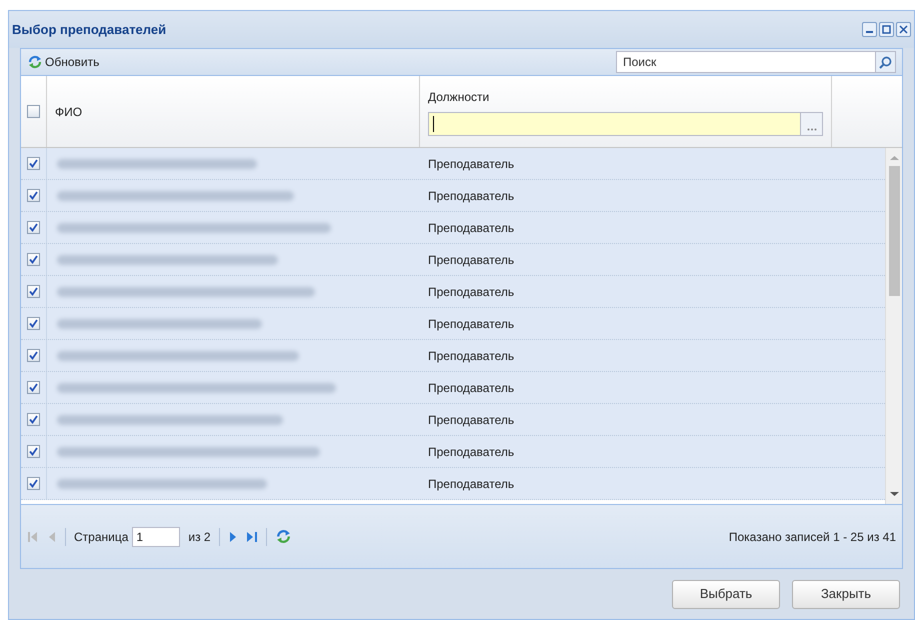 This screenshot has width=915, height=620. Describe the element at coordinates (63, 62) in the screenshot. I see `refresh-button: Обновить` at that location.